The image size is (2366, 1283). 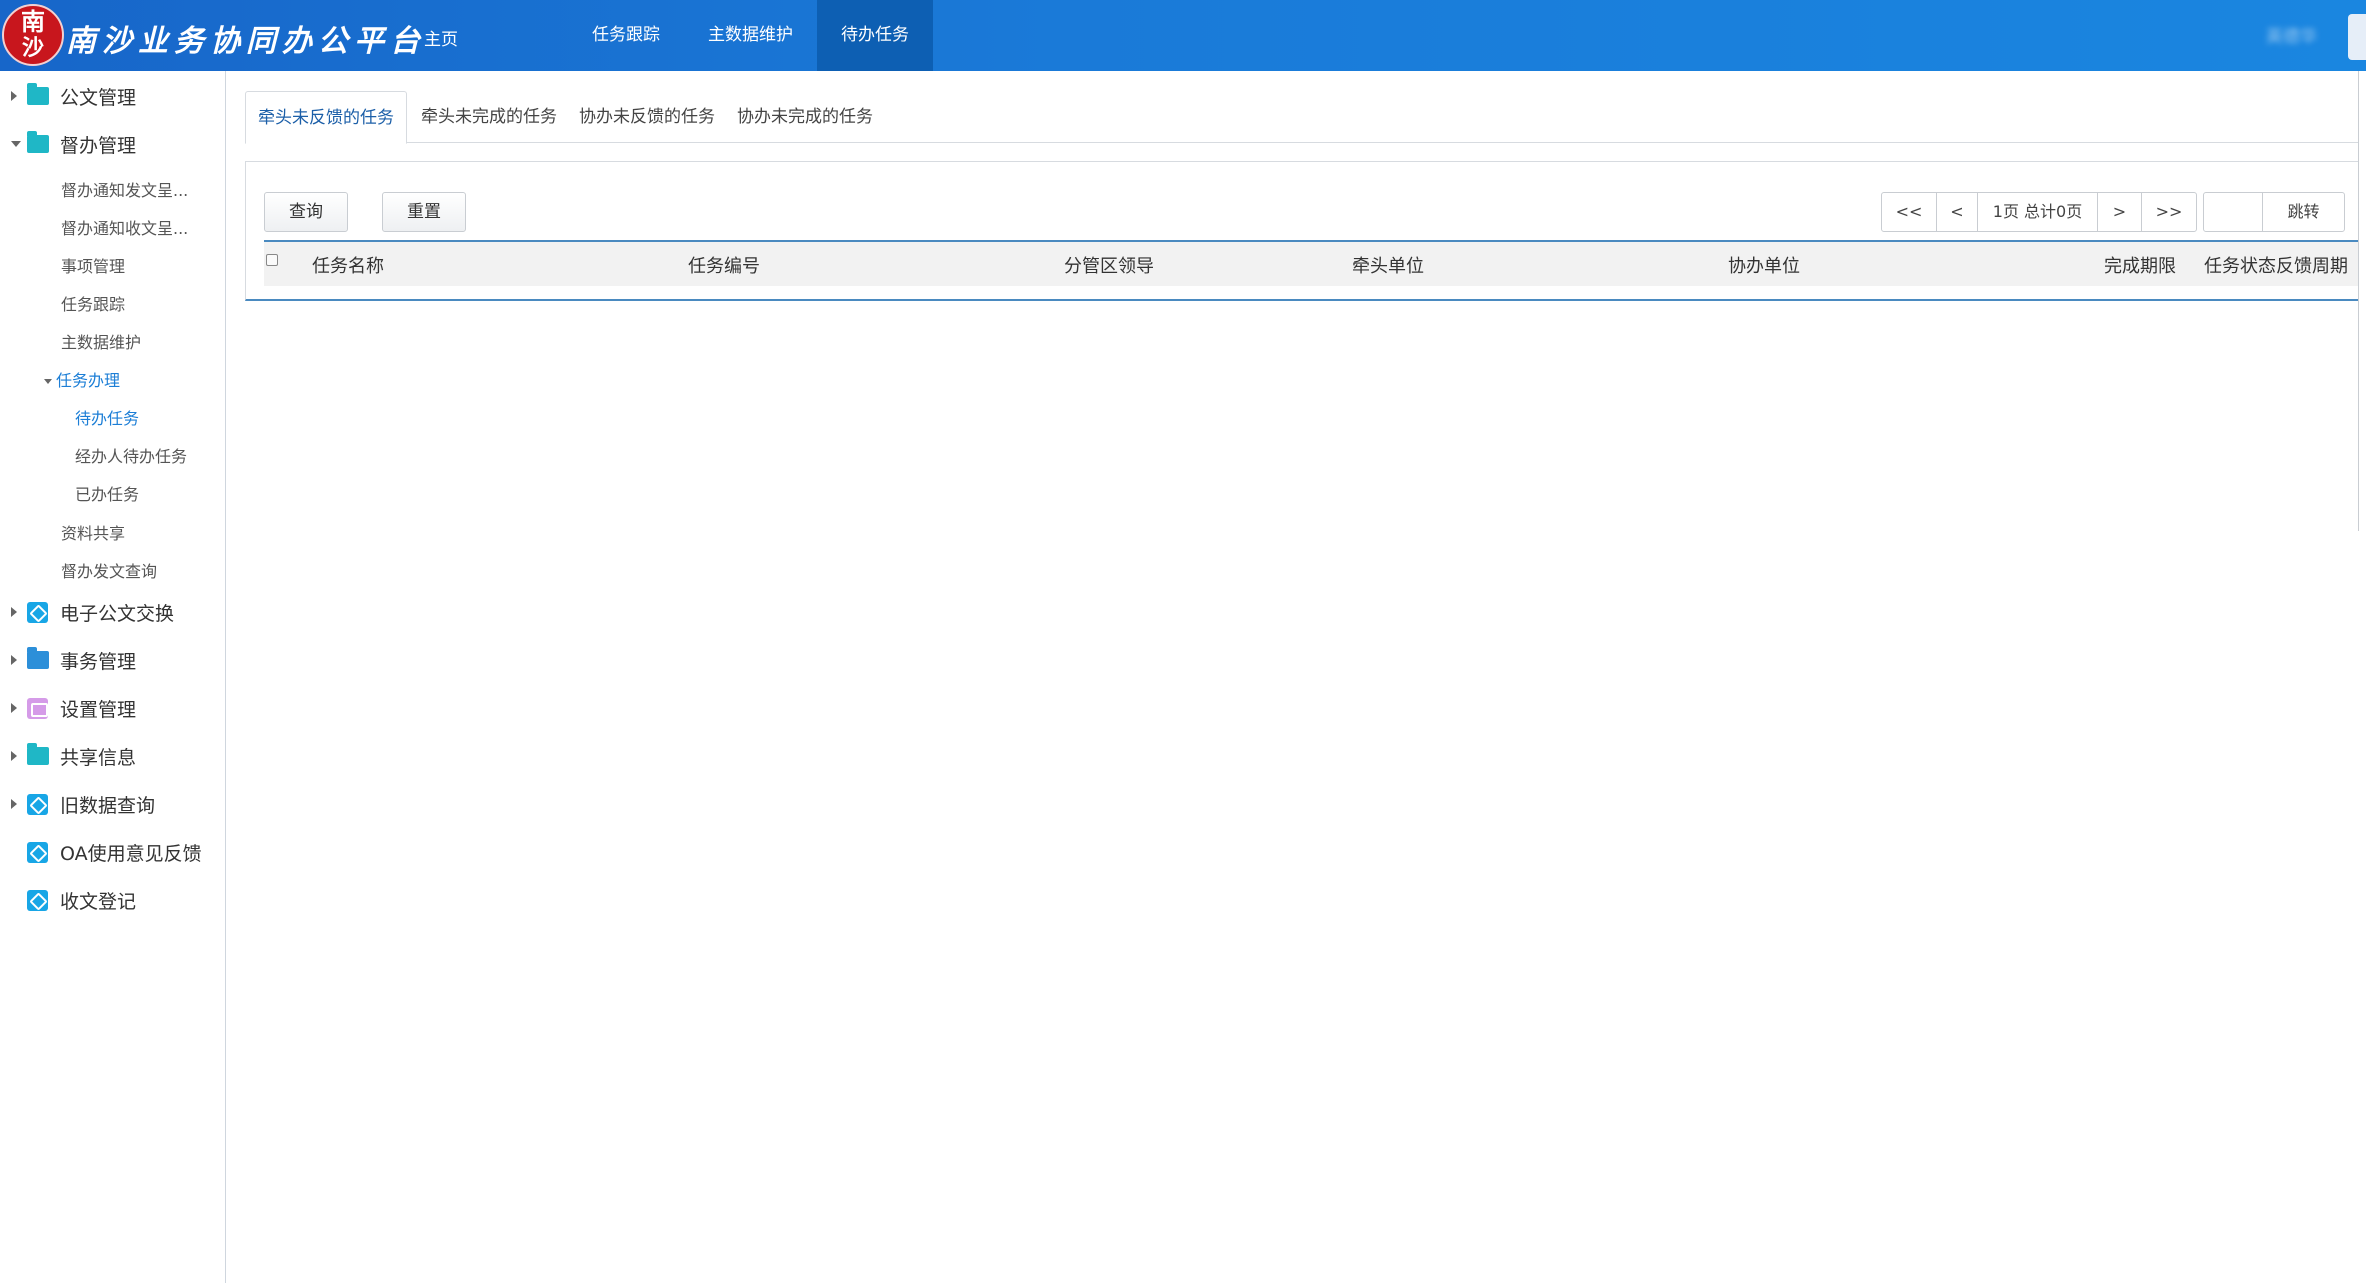 What do you see at coordinates (2291, 34) in the screenshot?
I see `user-name: 英德华` at bounding box center [2291, 34].